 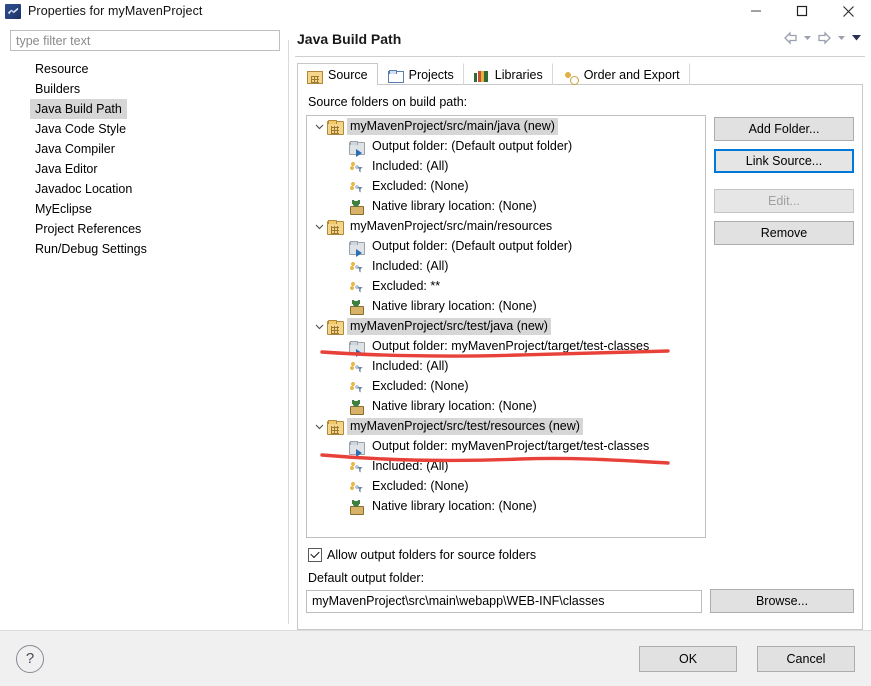 What do you see at coordinates (506, 286) in the screenshot?
I see `tree-child-row: Excluded: **` at bounding box center [506, 286].